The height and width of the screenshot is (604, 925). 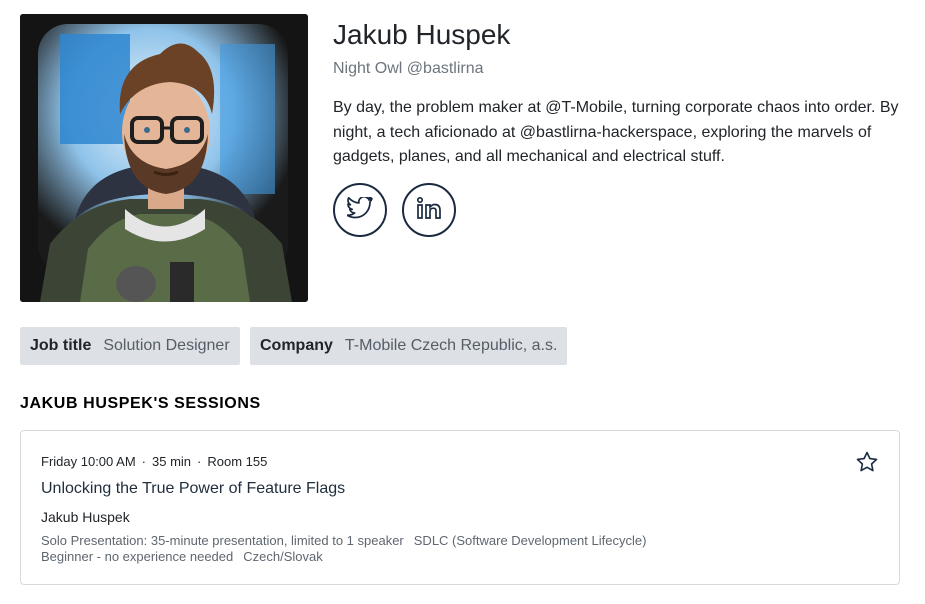 What do you see at coordinates (451, 345) in the screenshot?
I see `company-value: T-Mobile Czech Republic, a.s.` at bounding box center [451, 345].